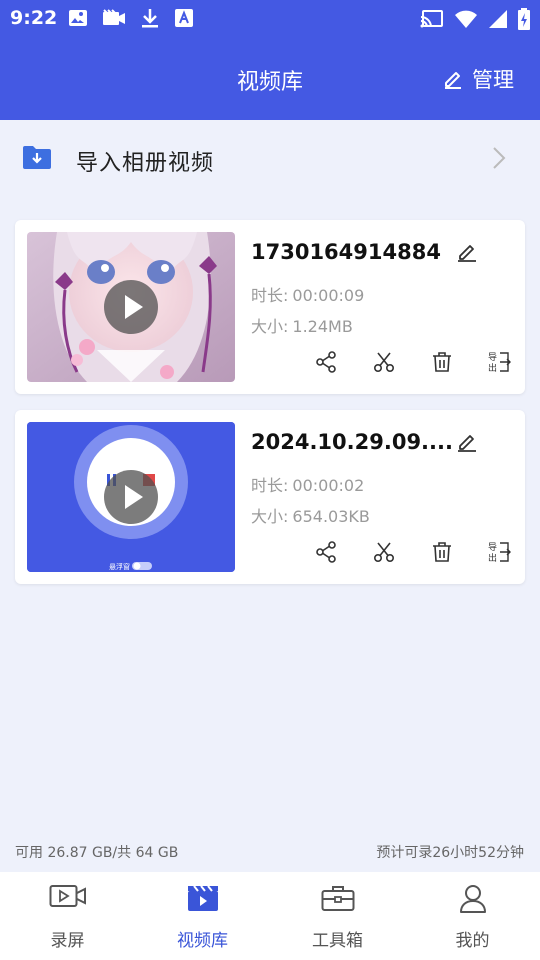  What do you see at coordinates (114, 17) in the screenshot?
I see `video-camera-icon` at bounding box center [114, 17].